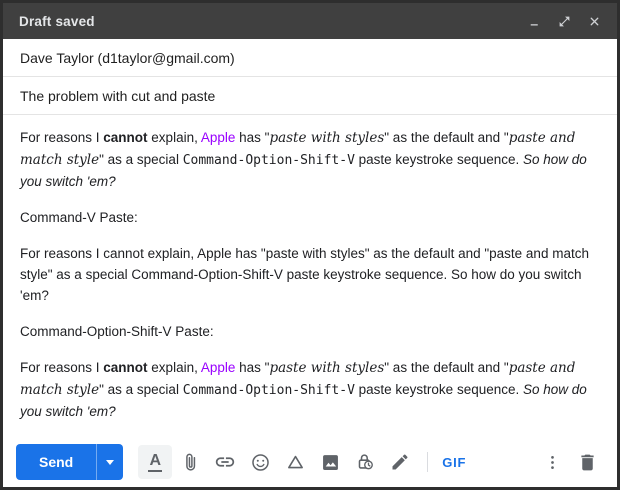 This screenshot has height=490, width=620. I want to click on compose-toolbar: Send A GIF, so click(310, 462).